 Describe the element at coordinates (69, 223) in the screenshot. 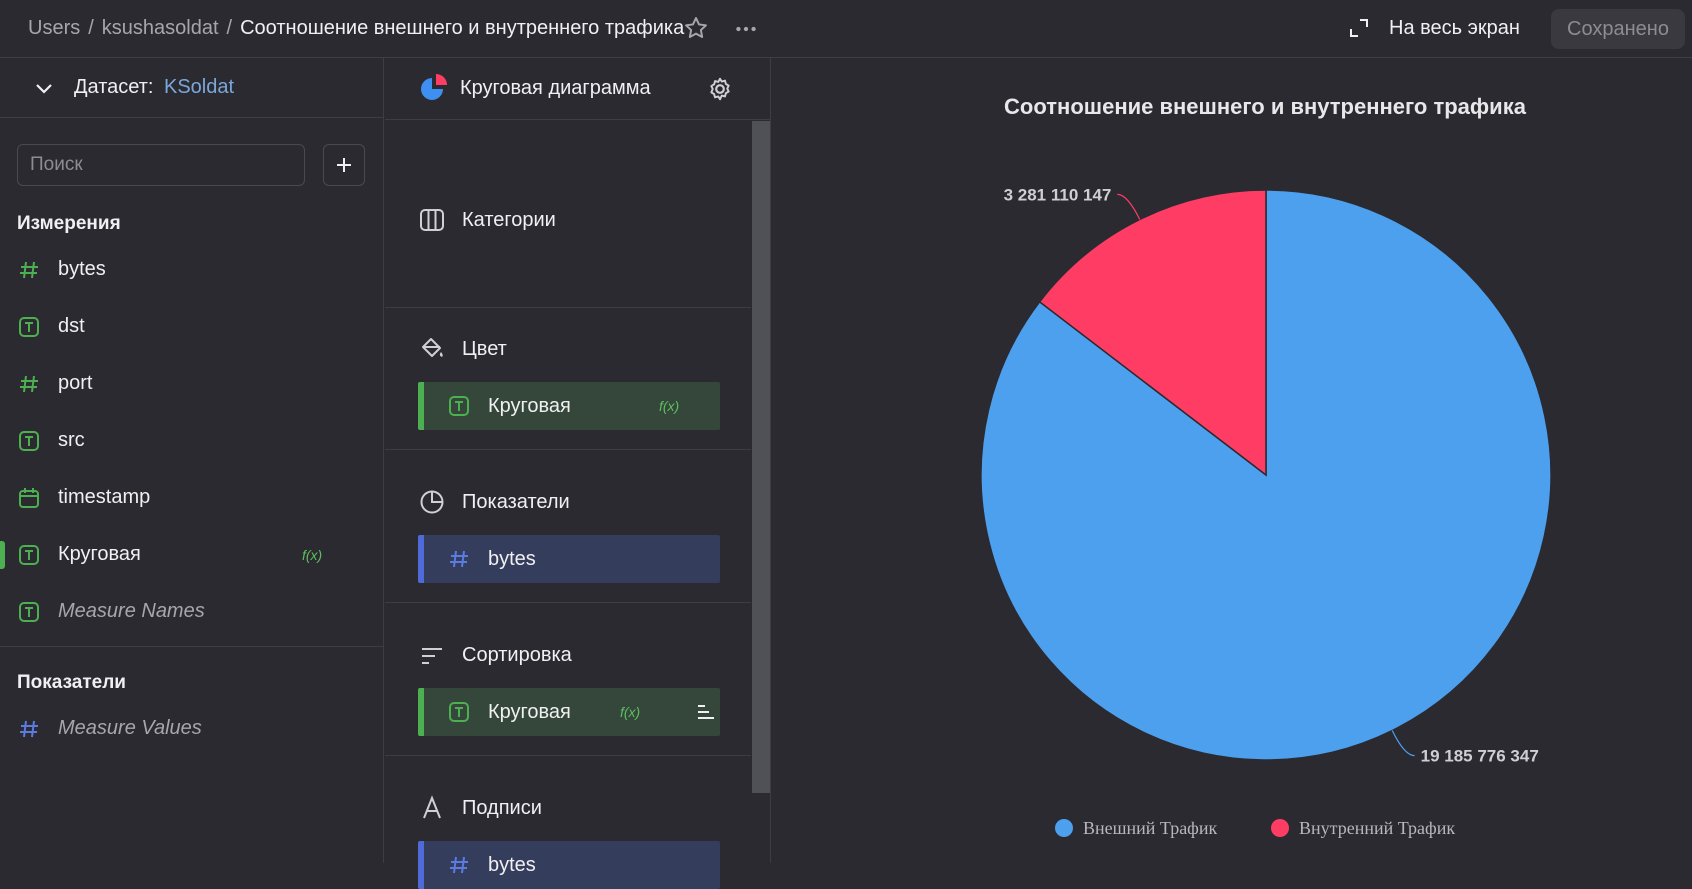

I see `dimensions-title: Измерения` at that location.